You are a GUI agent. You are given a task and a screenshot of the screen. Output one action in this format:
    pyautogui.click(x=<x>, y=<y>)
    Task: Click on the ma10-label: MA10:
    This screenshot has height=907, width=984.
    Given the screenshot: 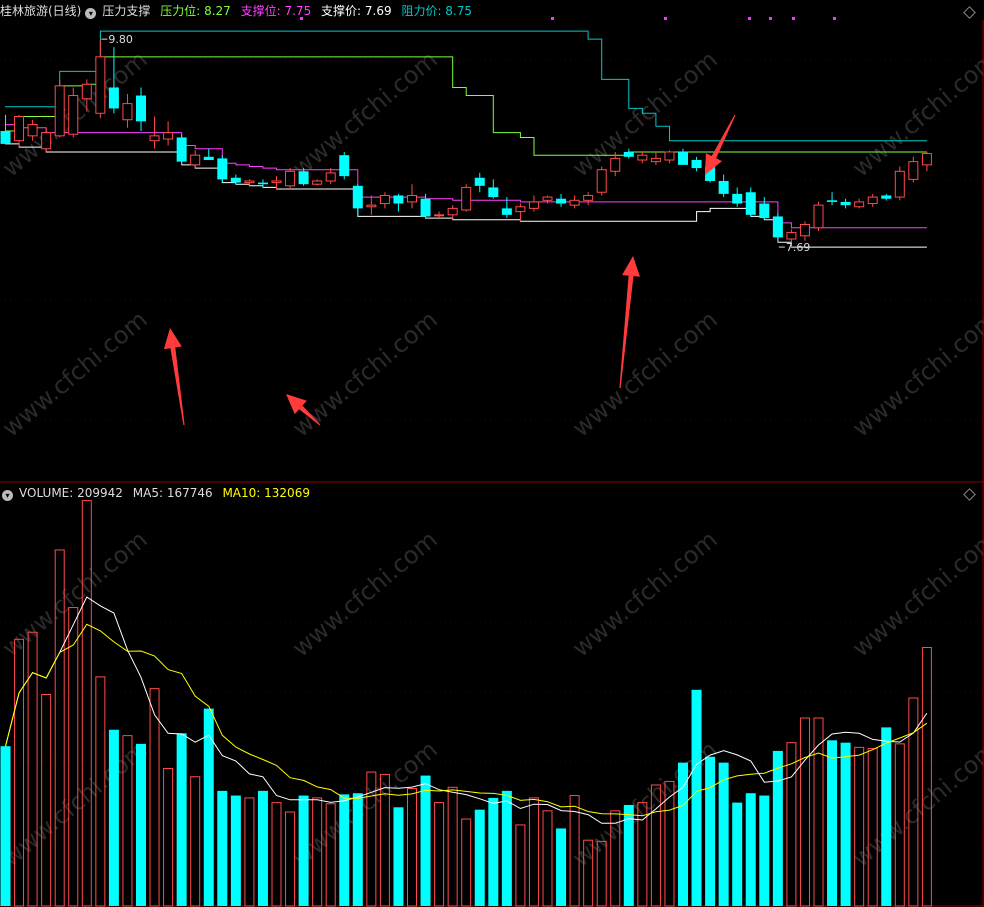 What is the action you would take?
    pyautogui.click(x=243, y=493)
    